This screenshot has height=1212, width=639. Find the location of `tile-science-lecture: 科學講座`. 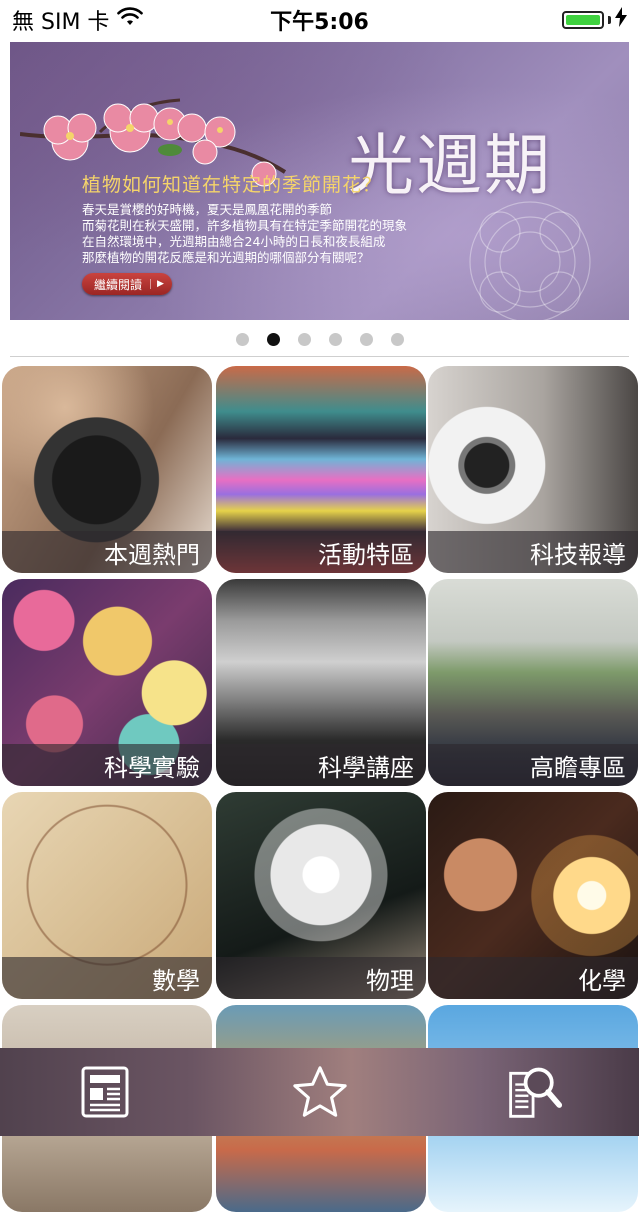

tile-science-lecture: 科學講座 is located at coordinates (321, 682).